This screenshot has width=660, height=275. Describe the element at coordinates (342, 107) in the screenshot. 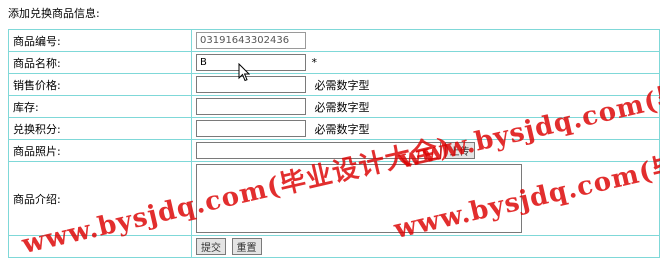

I see `stock-note: 必需数字型` at that location.